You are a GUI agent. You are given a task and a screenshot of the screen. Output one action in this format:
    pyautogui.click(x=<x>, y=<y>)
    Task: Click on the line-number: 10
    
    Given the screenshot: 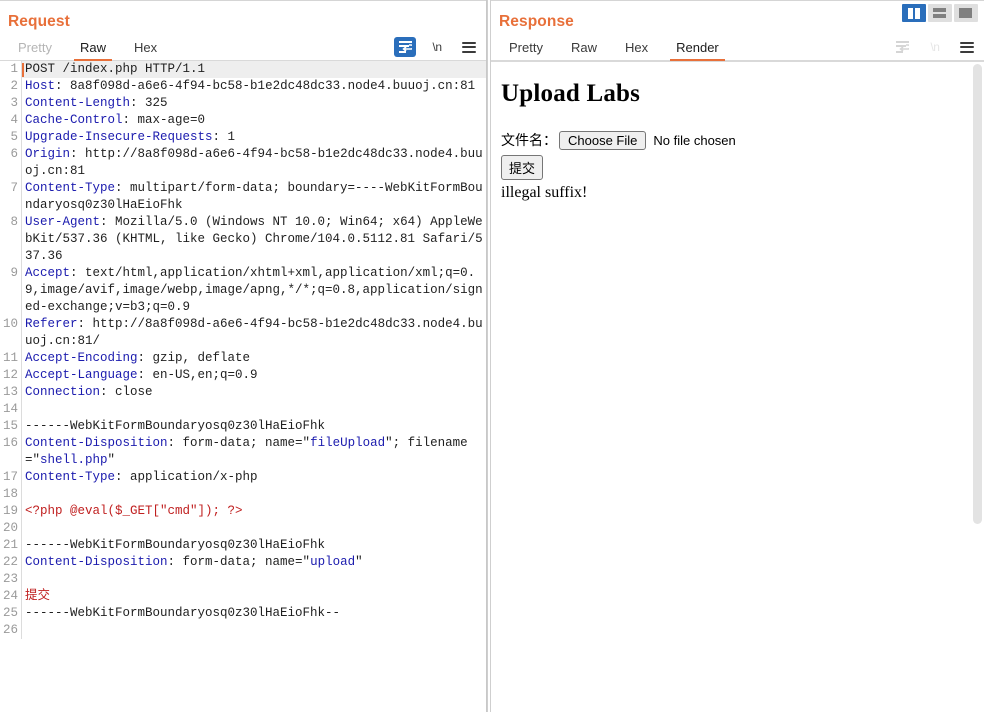 What is the action you would take?
    pyautogui.click(x=10, y=324)
    